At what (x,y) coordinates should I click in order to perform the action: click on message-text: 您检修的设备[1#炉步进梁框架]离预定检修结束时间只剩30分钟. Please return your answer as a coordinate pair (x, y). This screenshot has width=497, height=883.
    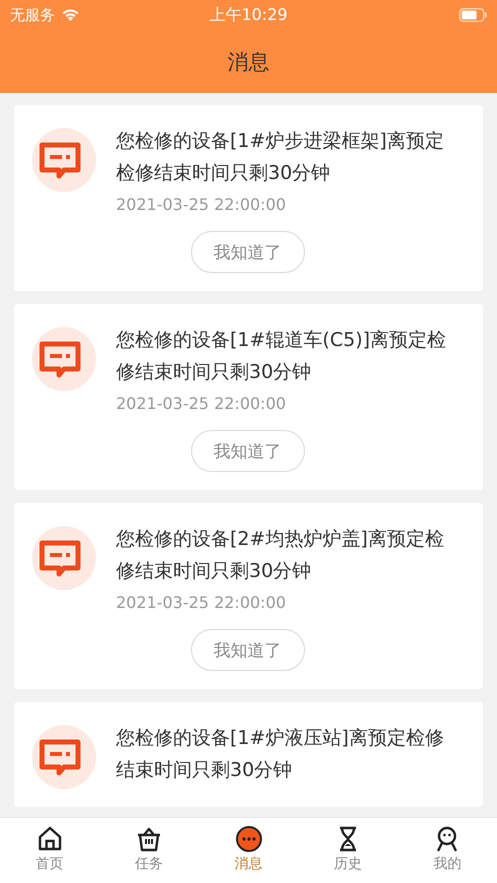
    Looking at the image, I should click on (280, 157).